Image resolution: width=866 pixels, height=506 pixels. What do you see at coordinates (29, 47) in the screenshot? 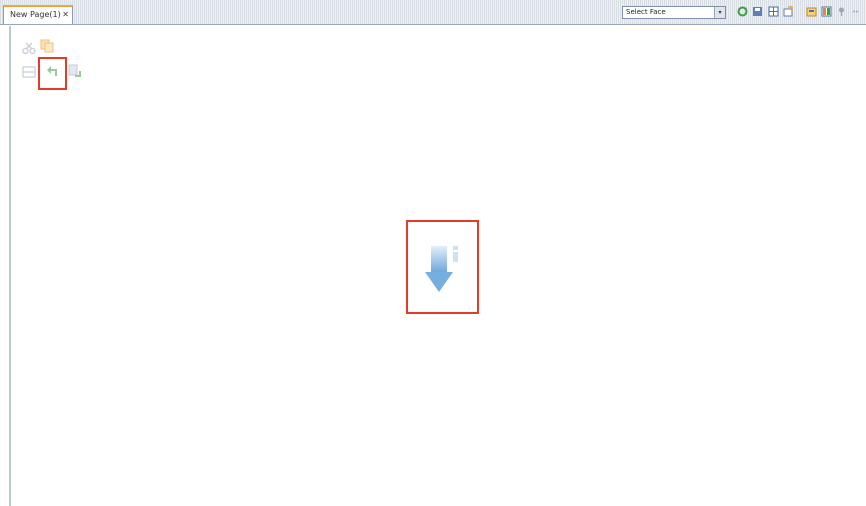
I see `cut-icon` at bounding box center [29, 47].